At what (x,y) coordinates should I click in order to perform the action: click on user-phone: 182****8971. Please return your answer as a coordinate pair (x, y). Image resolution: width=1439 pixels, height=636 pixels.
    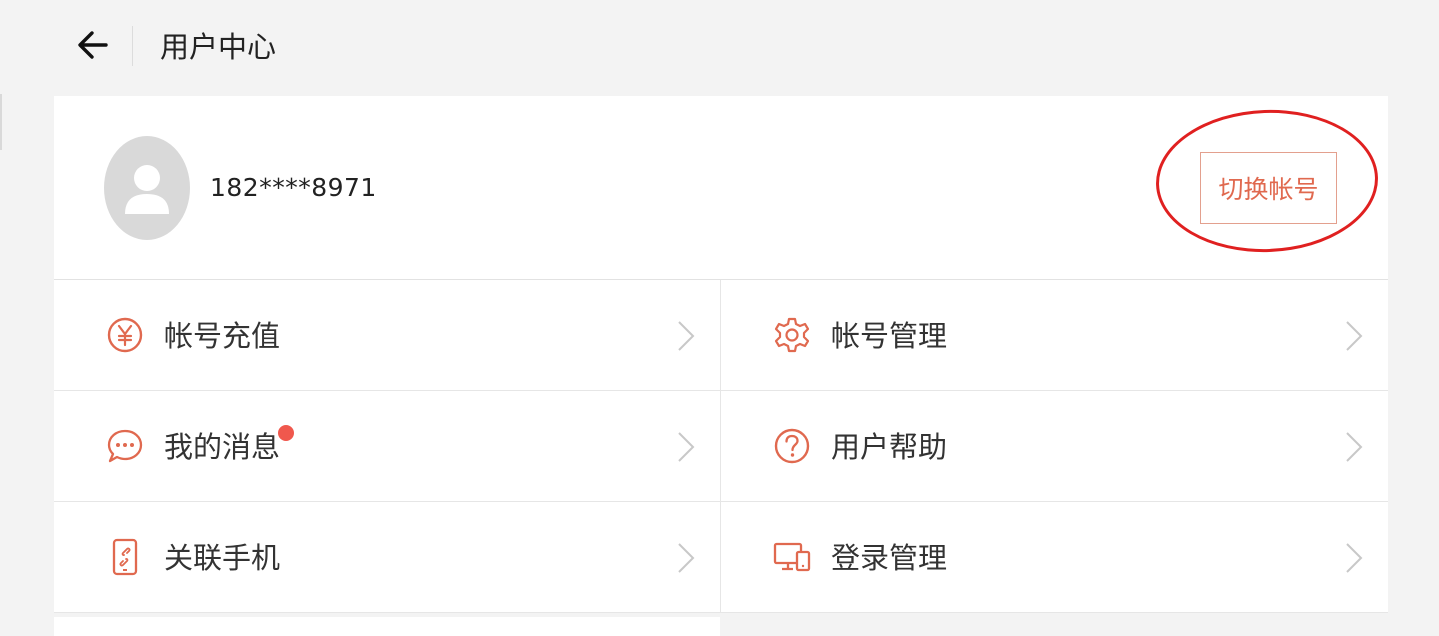
    Looking at the image, I should click on (293, 187).